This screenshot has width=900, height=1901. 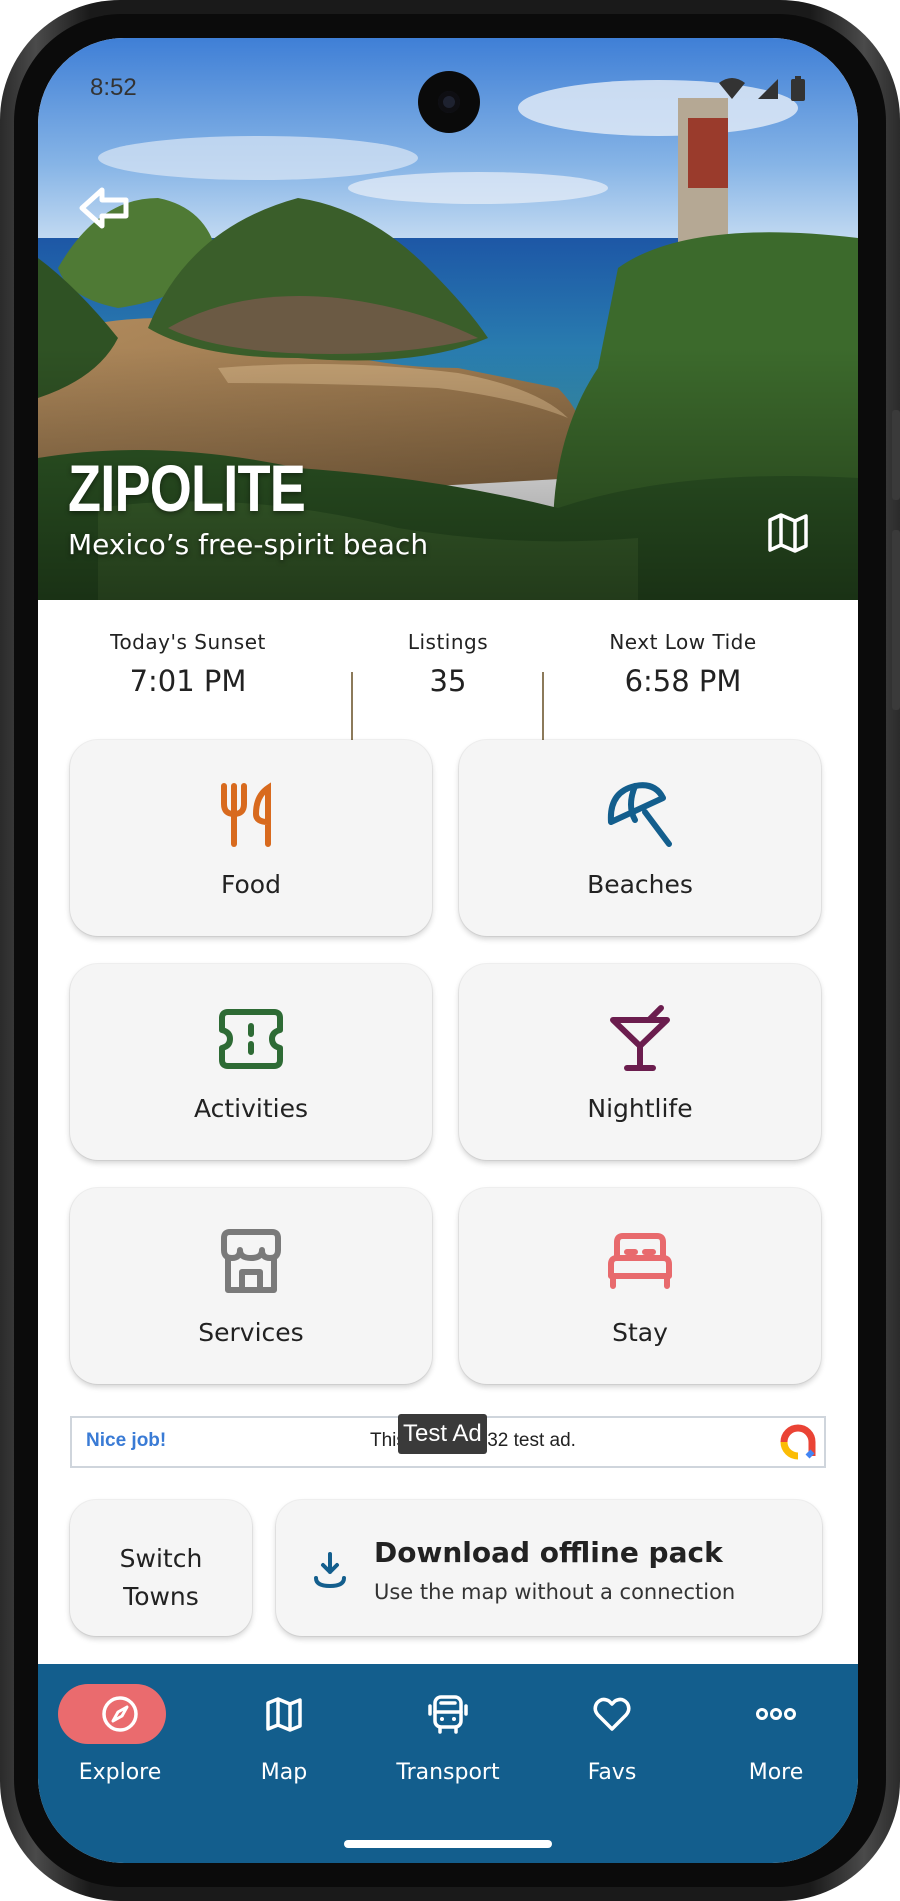 I want to click on fork-knife-icon, so click(x=246, y=814).